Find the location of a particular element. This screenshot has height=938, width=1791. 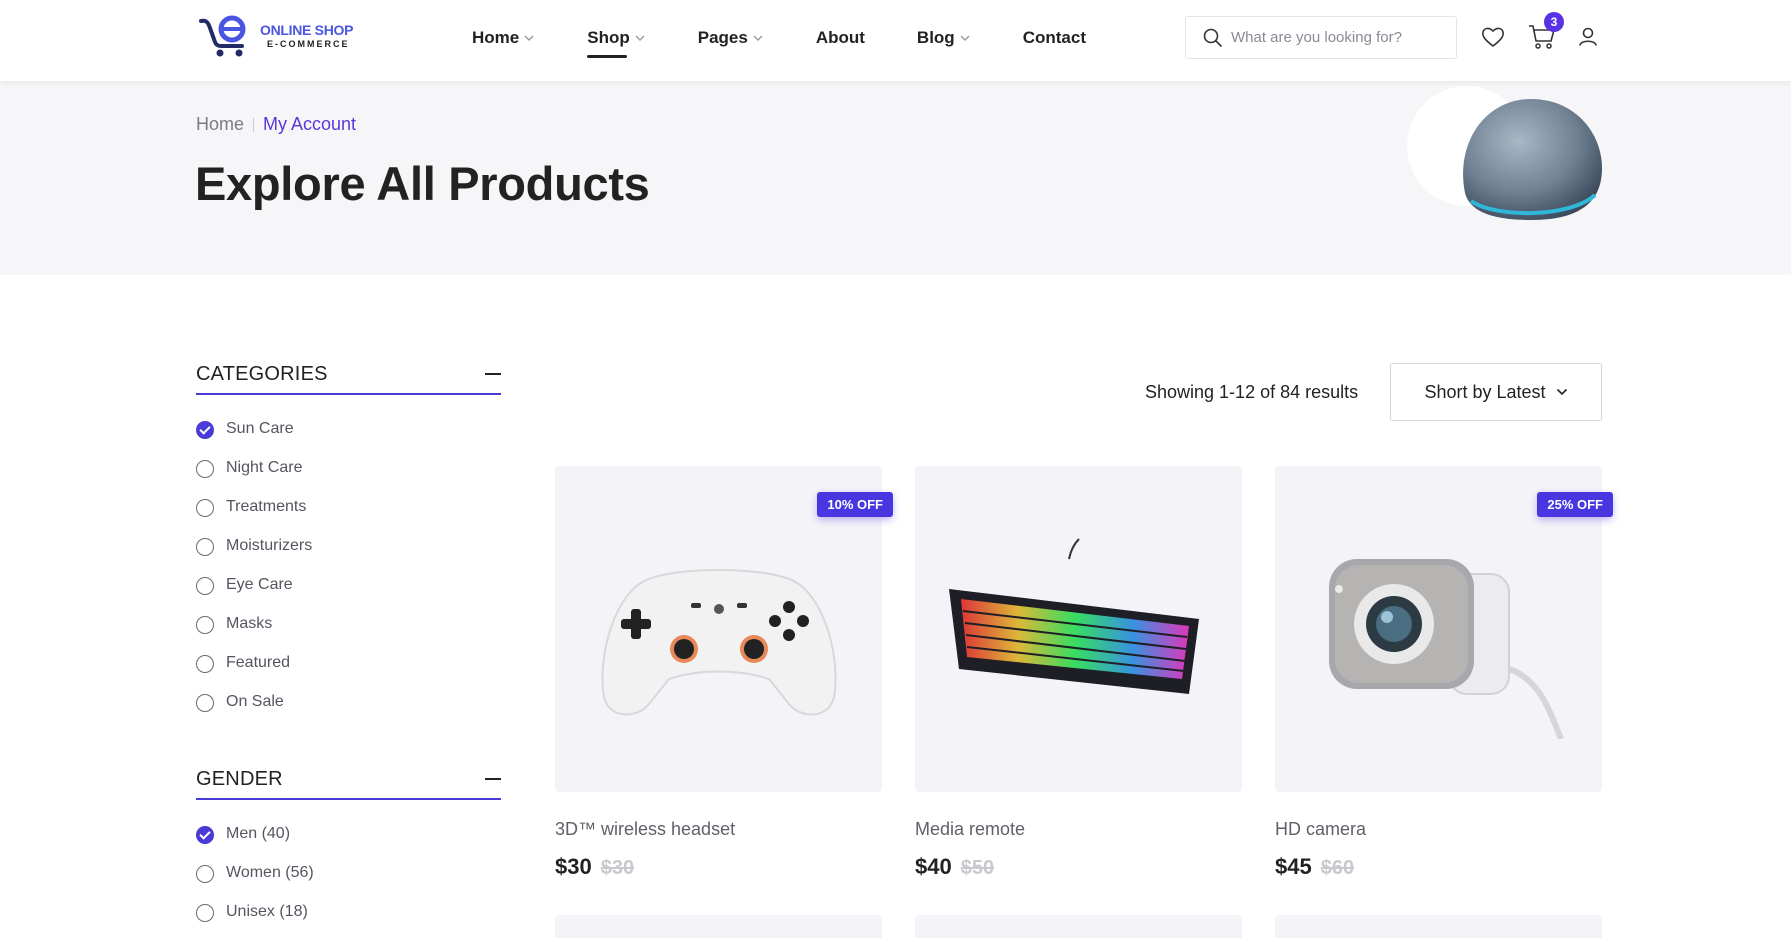

nav-item-label: About is located at coordinates (840, 37).